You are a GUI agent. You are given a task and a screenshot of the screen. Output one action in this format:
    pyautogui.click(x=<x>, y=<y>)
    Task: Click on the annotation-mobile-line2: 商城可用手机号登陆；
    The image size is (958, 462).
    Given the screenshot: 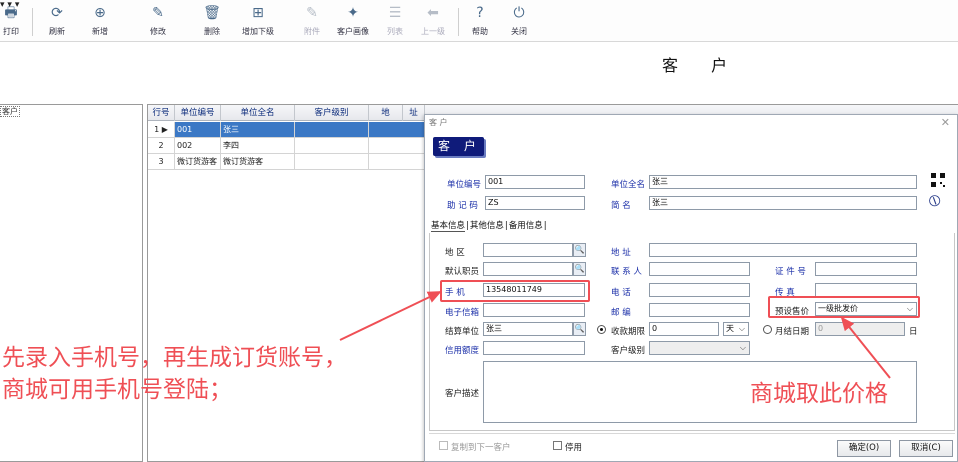 What is the action you would take?
    pyautogui.click(x=117, y=390)
    